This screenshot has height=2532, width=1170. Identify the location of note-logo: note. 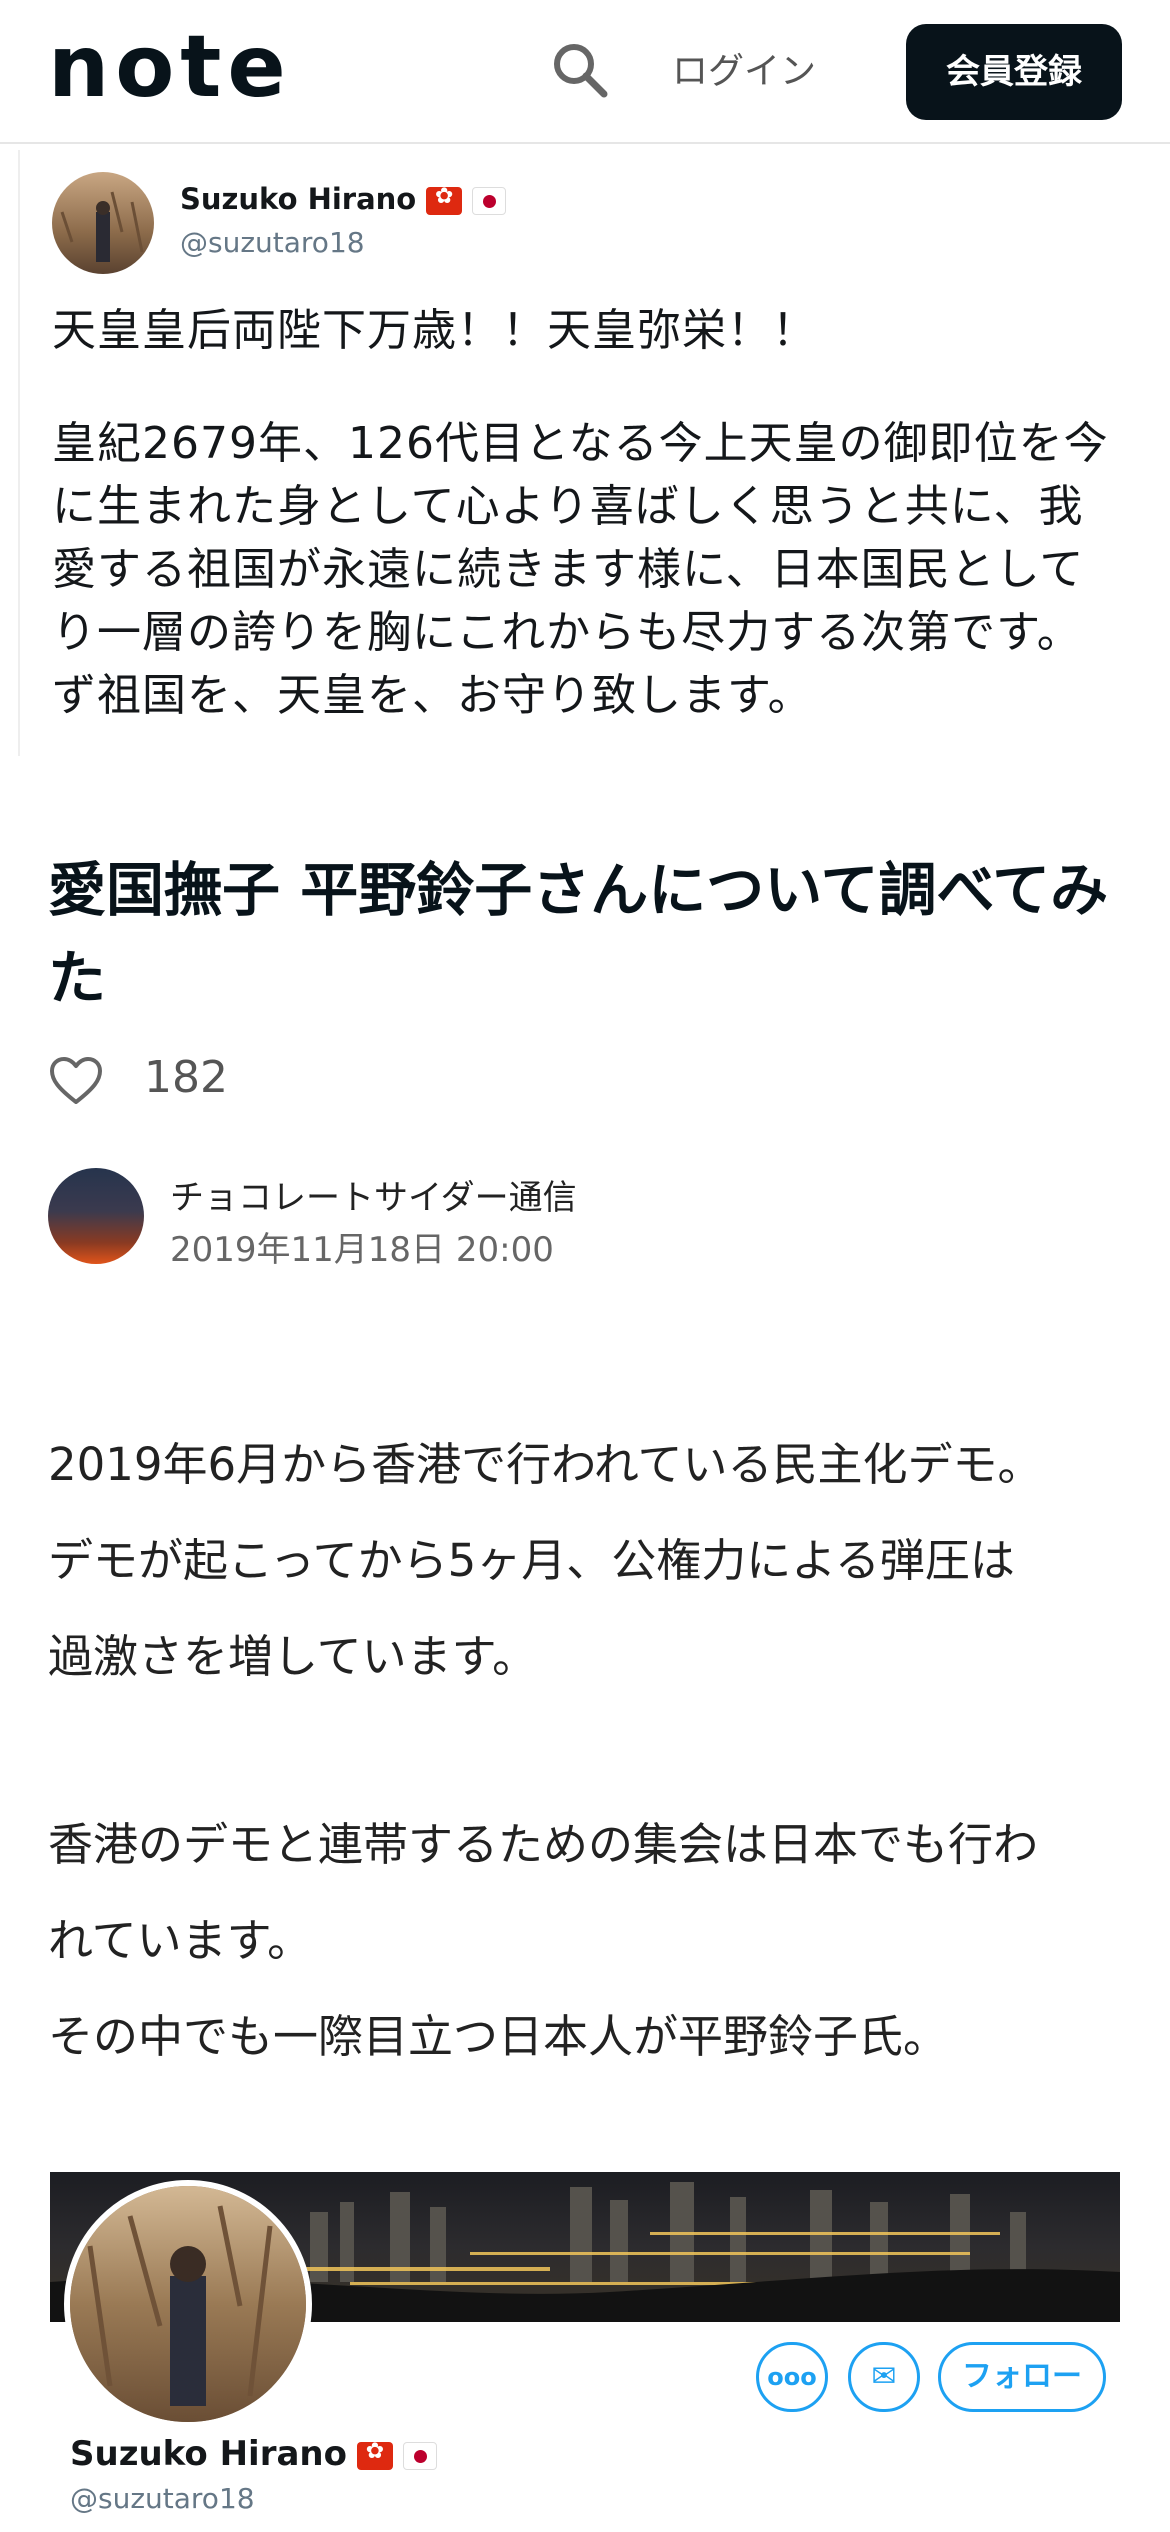
(198, 72).